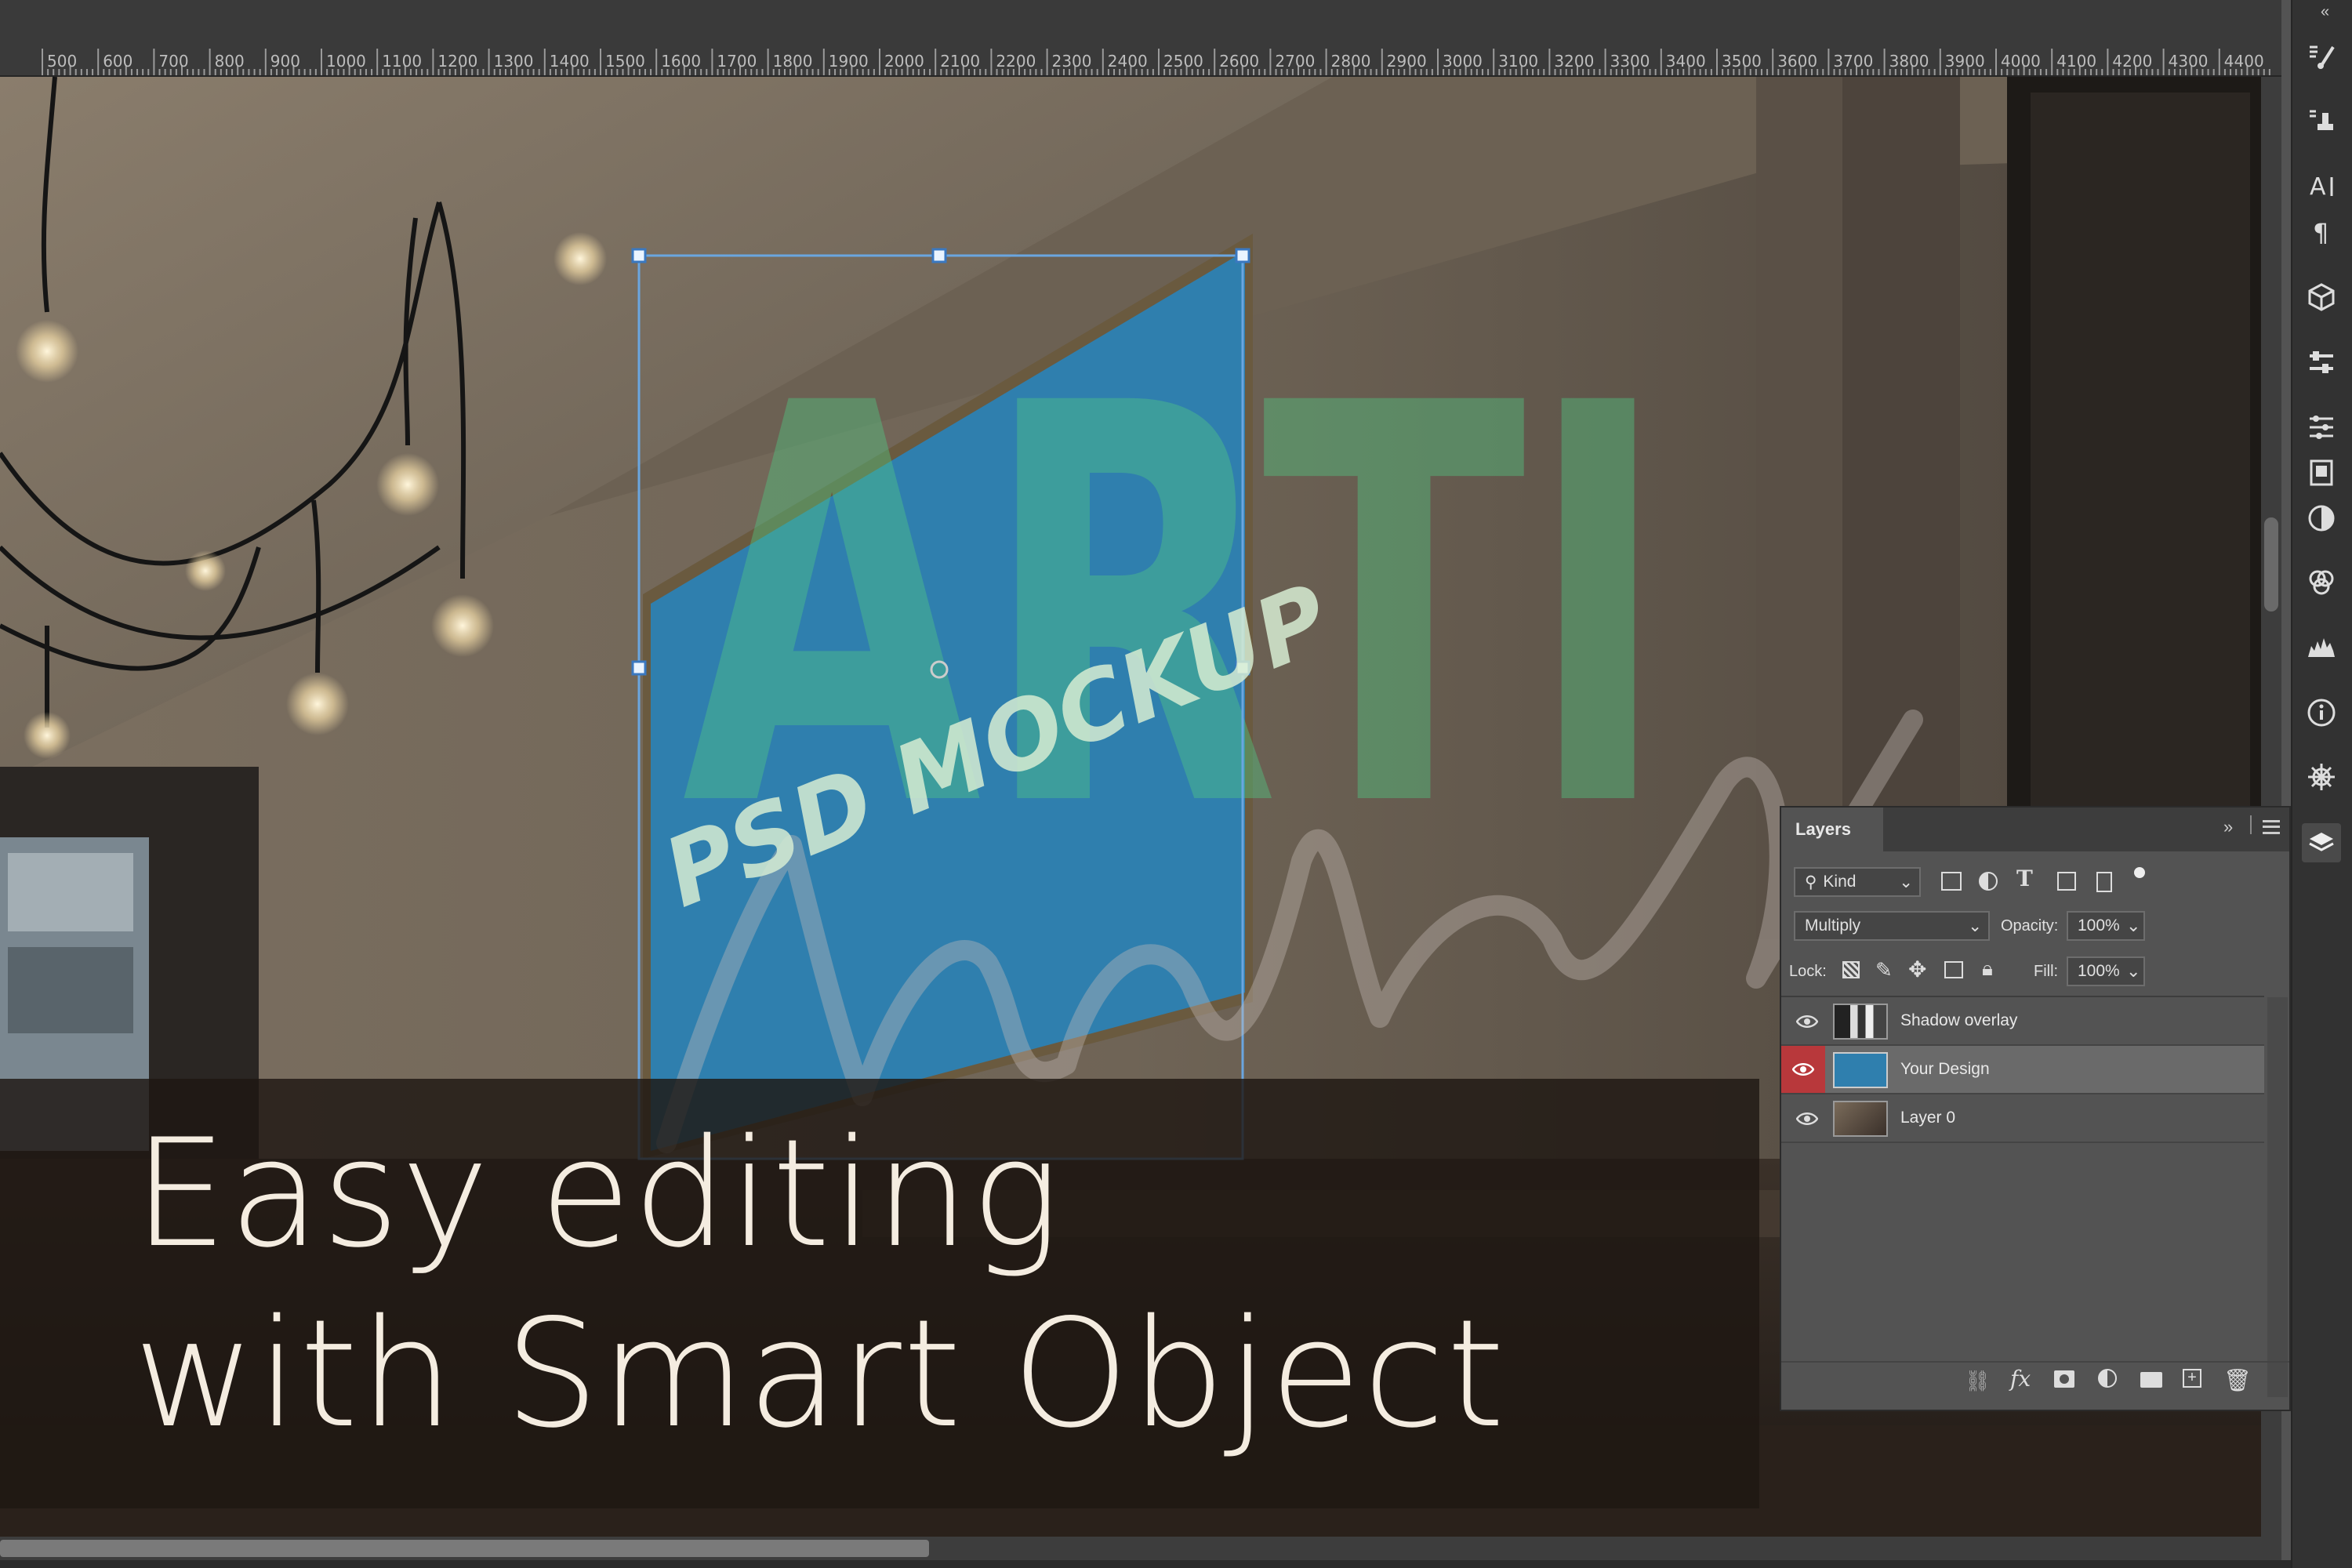  I want to click on ruler-label: 1900, so click(848, 61).